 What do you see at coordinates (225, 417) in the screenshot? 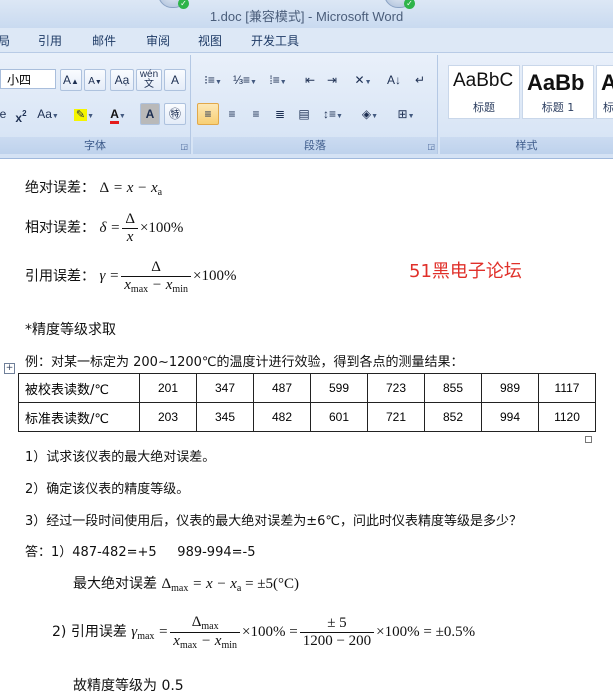
I see `table-cell: 345` at bounding box center [225, 417].